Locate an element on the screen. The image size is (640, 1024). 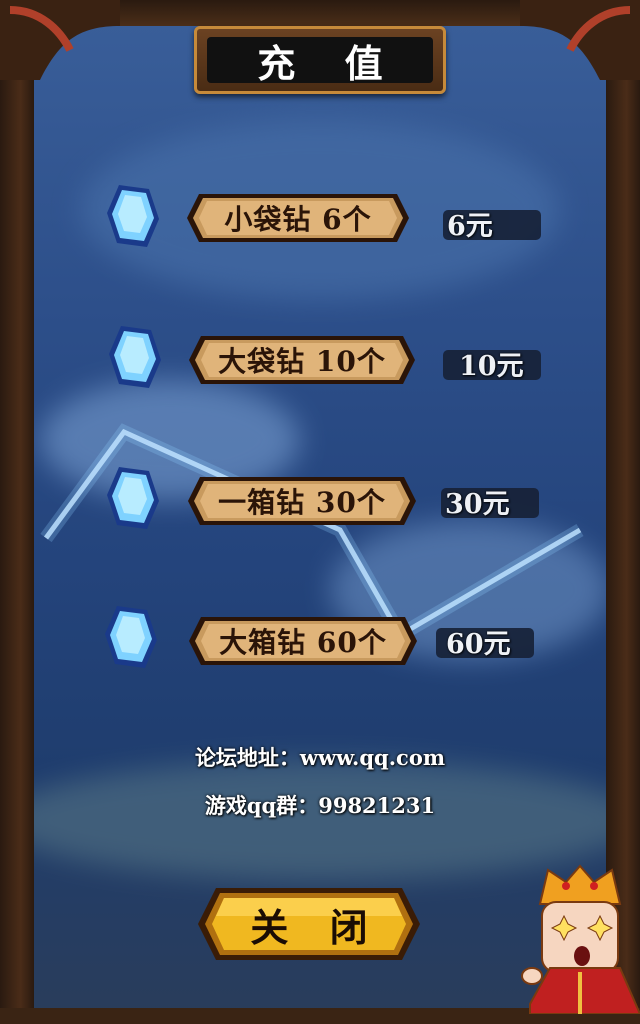
package-label: 一箱钻 30个 is located at coordinates (302, 502).